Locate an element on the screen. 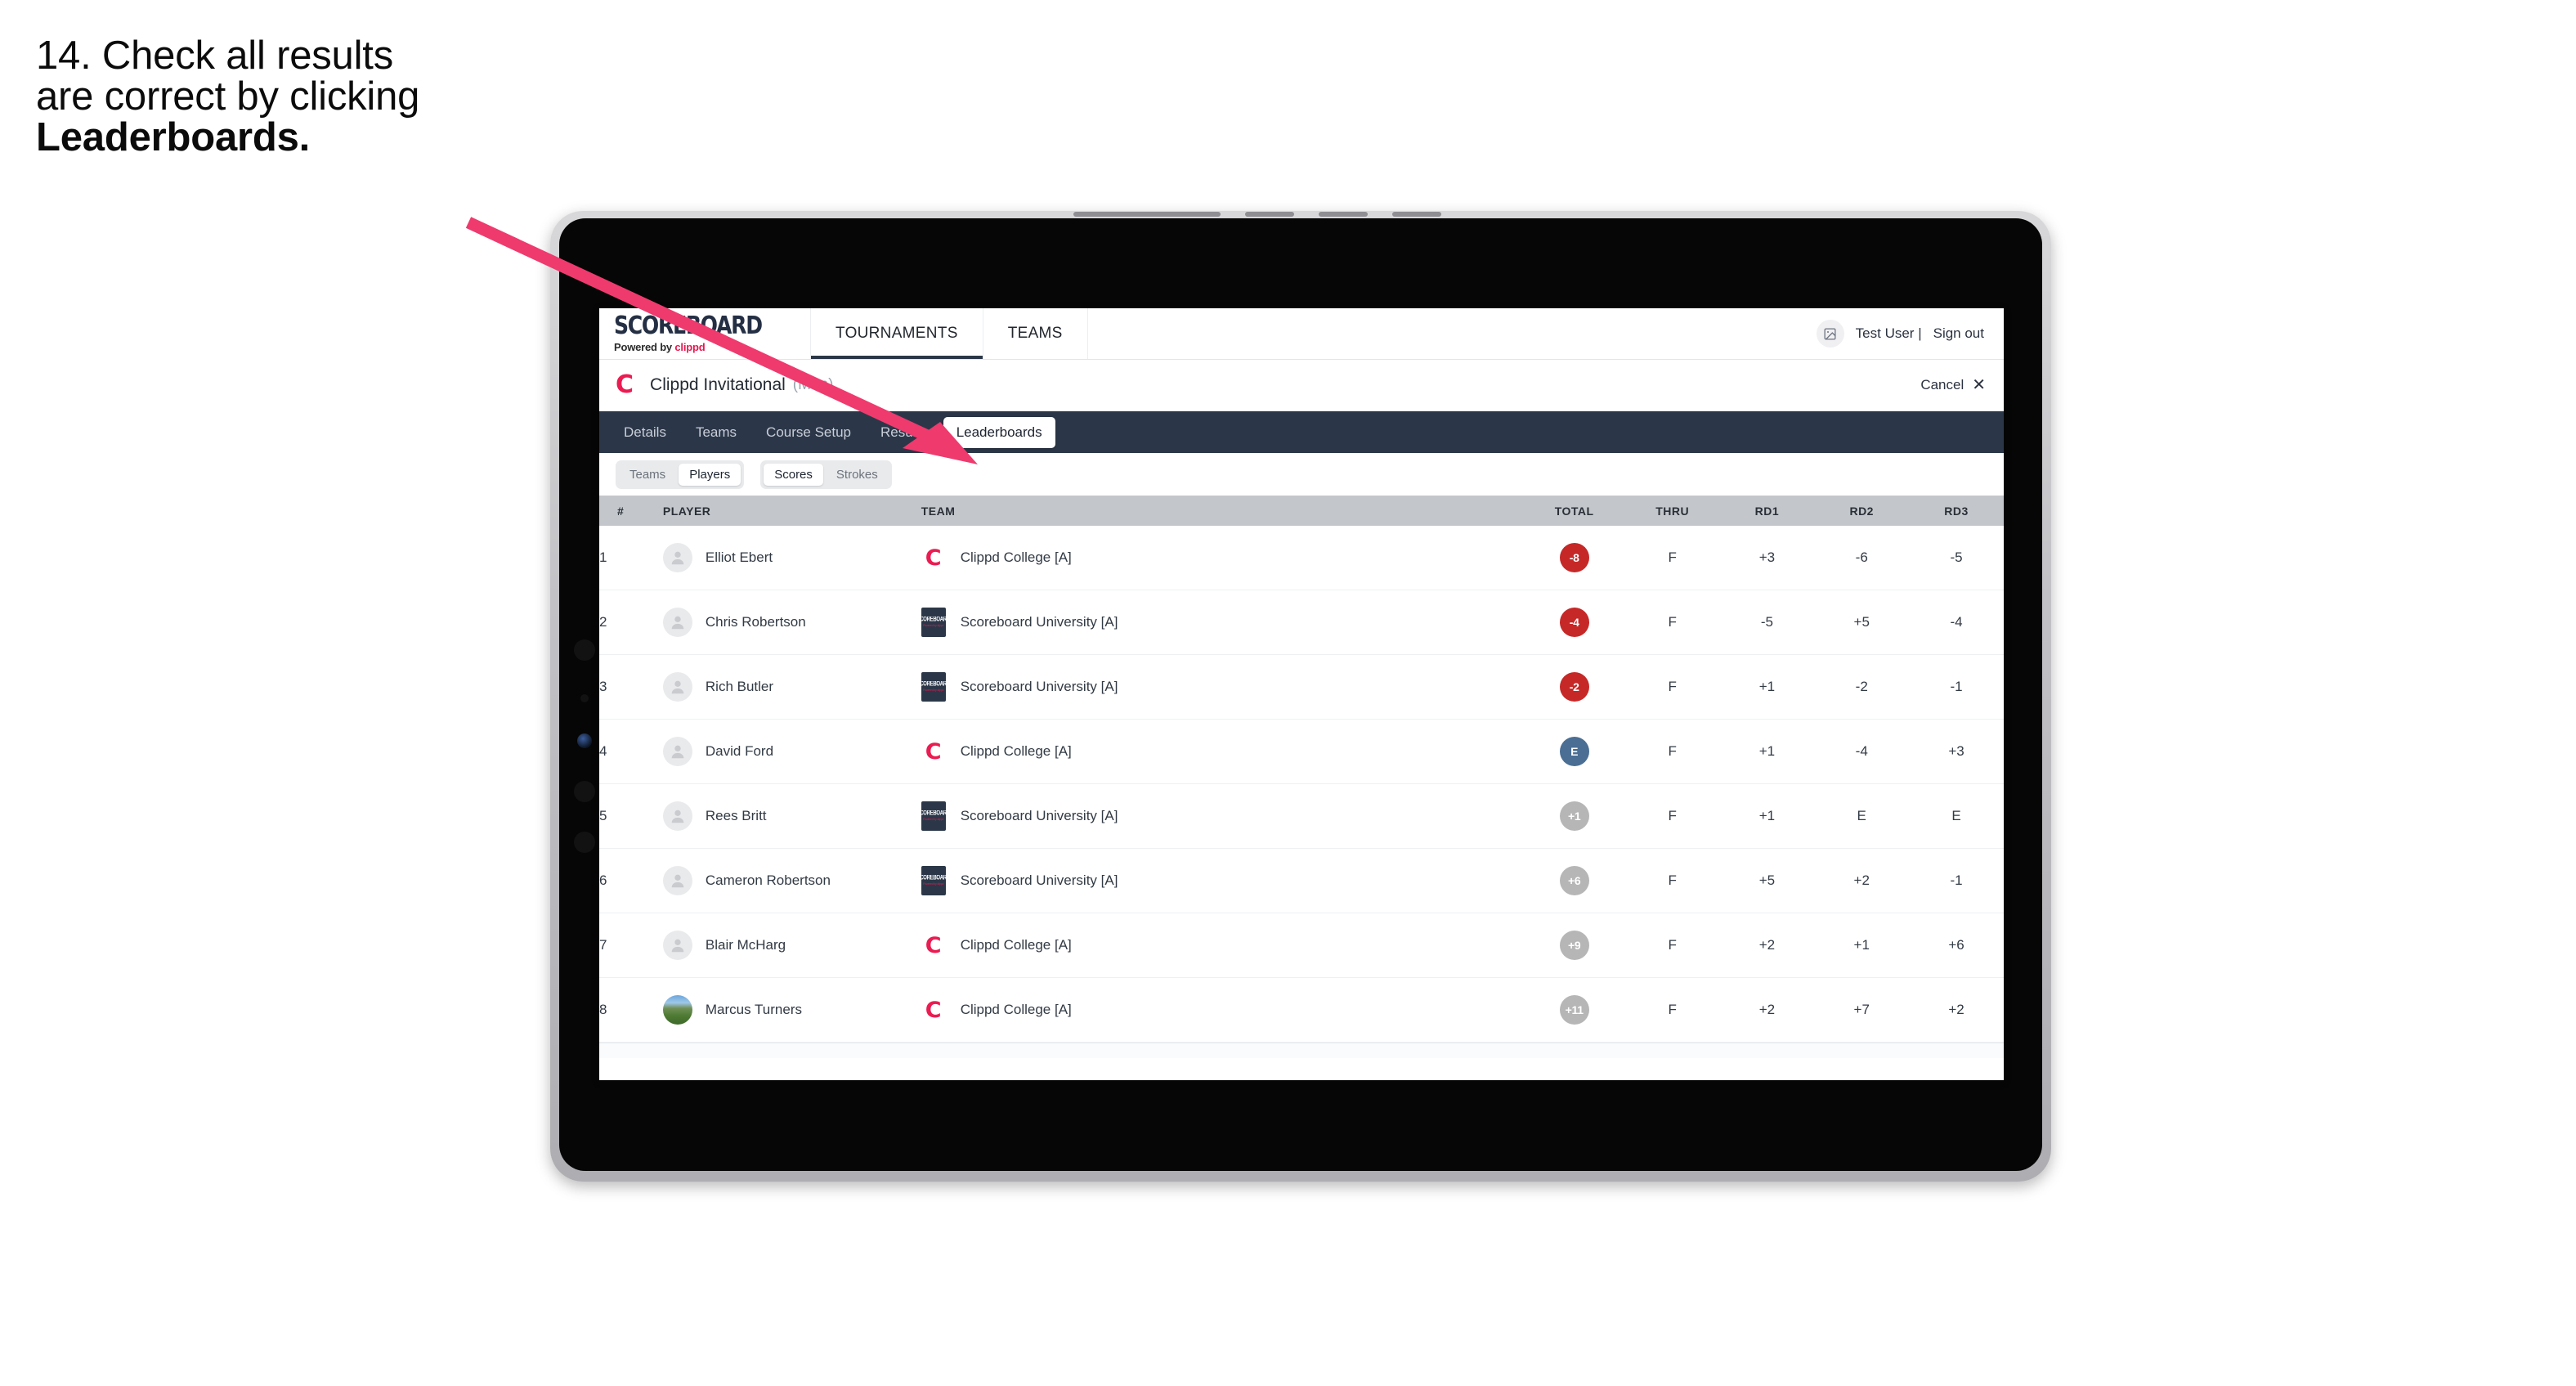 Image resolution: width=2576 pixels, height=1386 pixels. cell-player: Chris Robertson is located at coordinates (792, 622).